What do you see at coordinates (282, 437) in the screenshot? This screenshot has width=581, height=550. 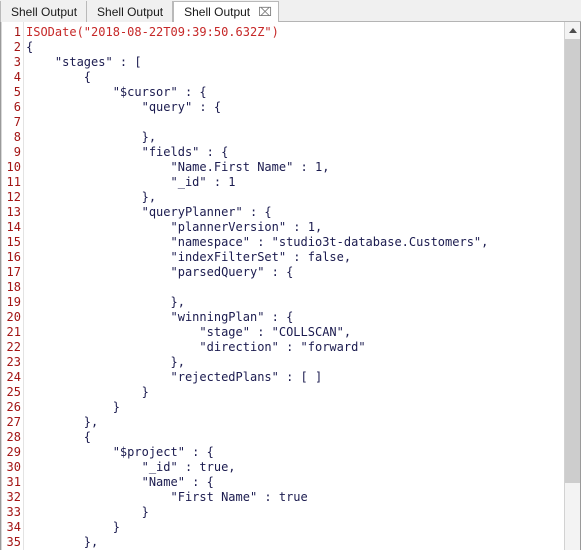 I see `code-line: 28 {` at bounding box center [282, 437].